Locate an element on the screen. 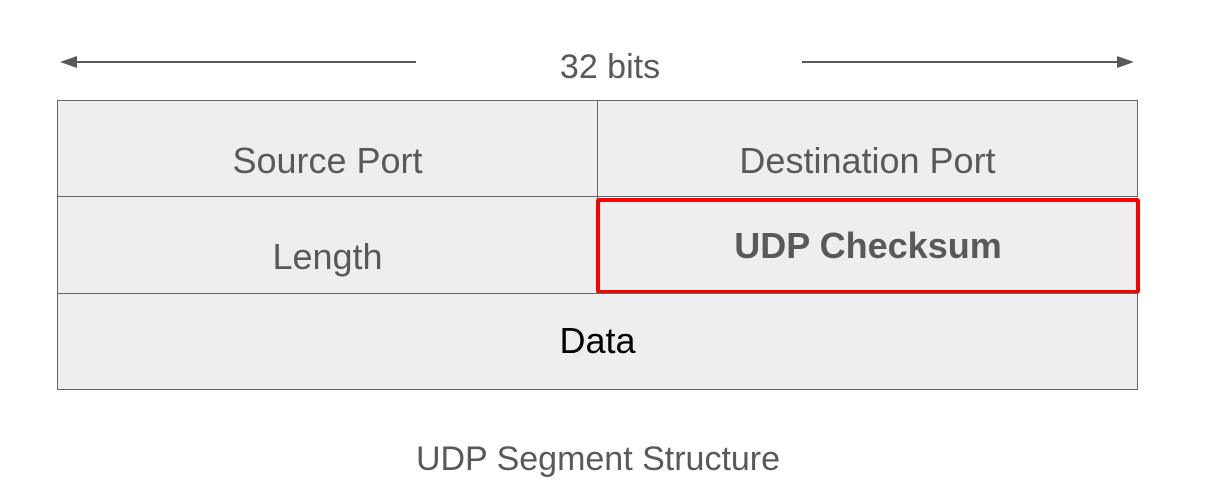 The height and width of the screenshot is (493, 1213). destination-port-label: Destination Port is located at coordinates (867, 160).